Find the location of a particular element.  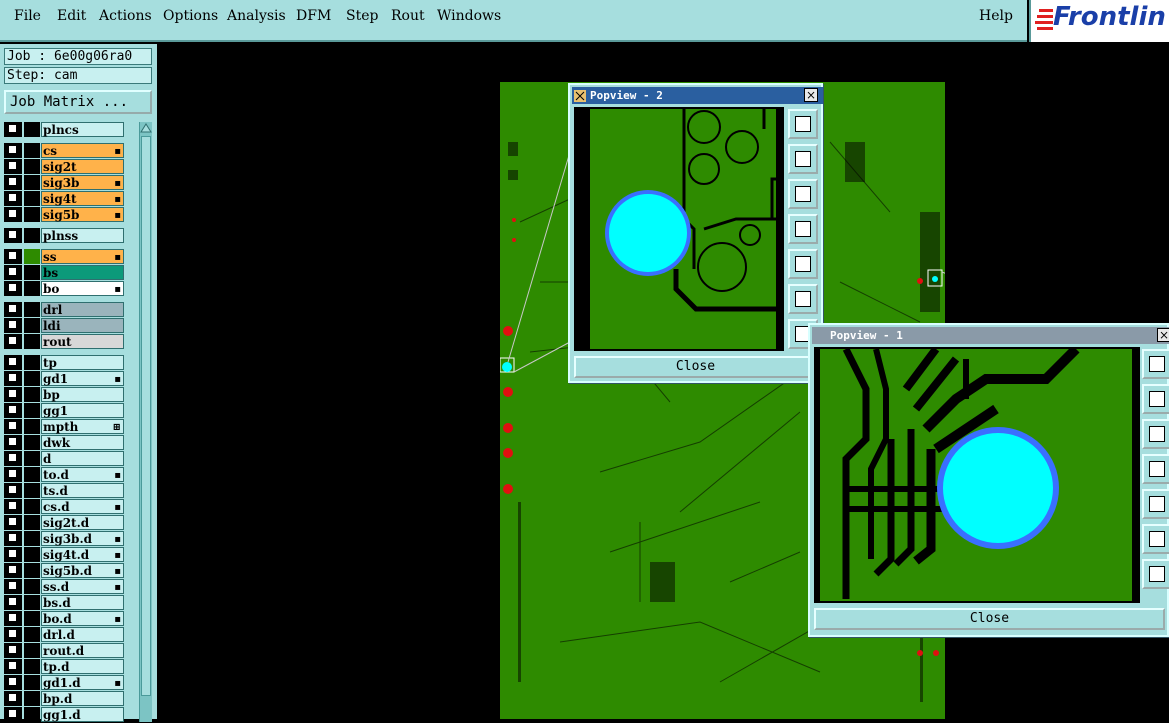

layer-name: tp.d is located at coordinates (82, 666).